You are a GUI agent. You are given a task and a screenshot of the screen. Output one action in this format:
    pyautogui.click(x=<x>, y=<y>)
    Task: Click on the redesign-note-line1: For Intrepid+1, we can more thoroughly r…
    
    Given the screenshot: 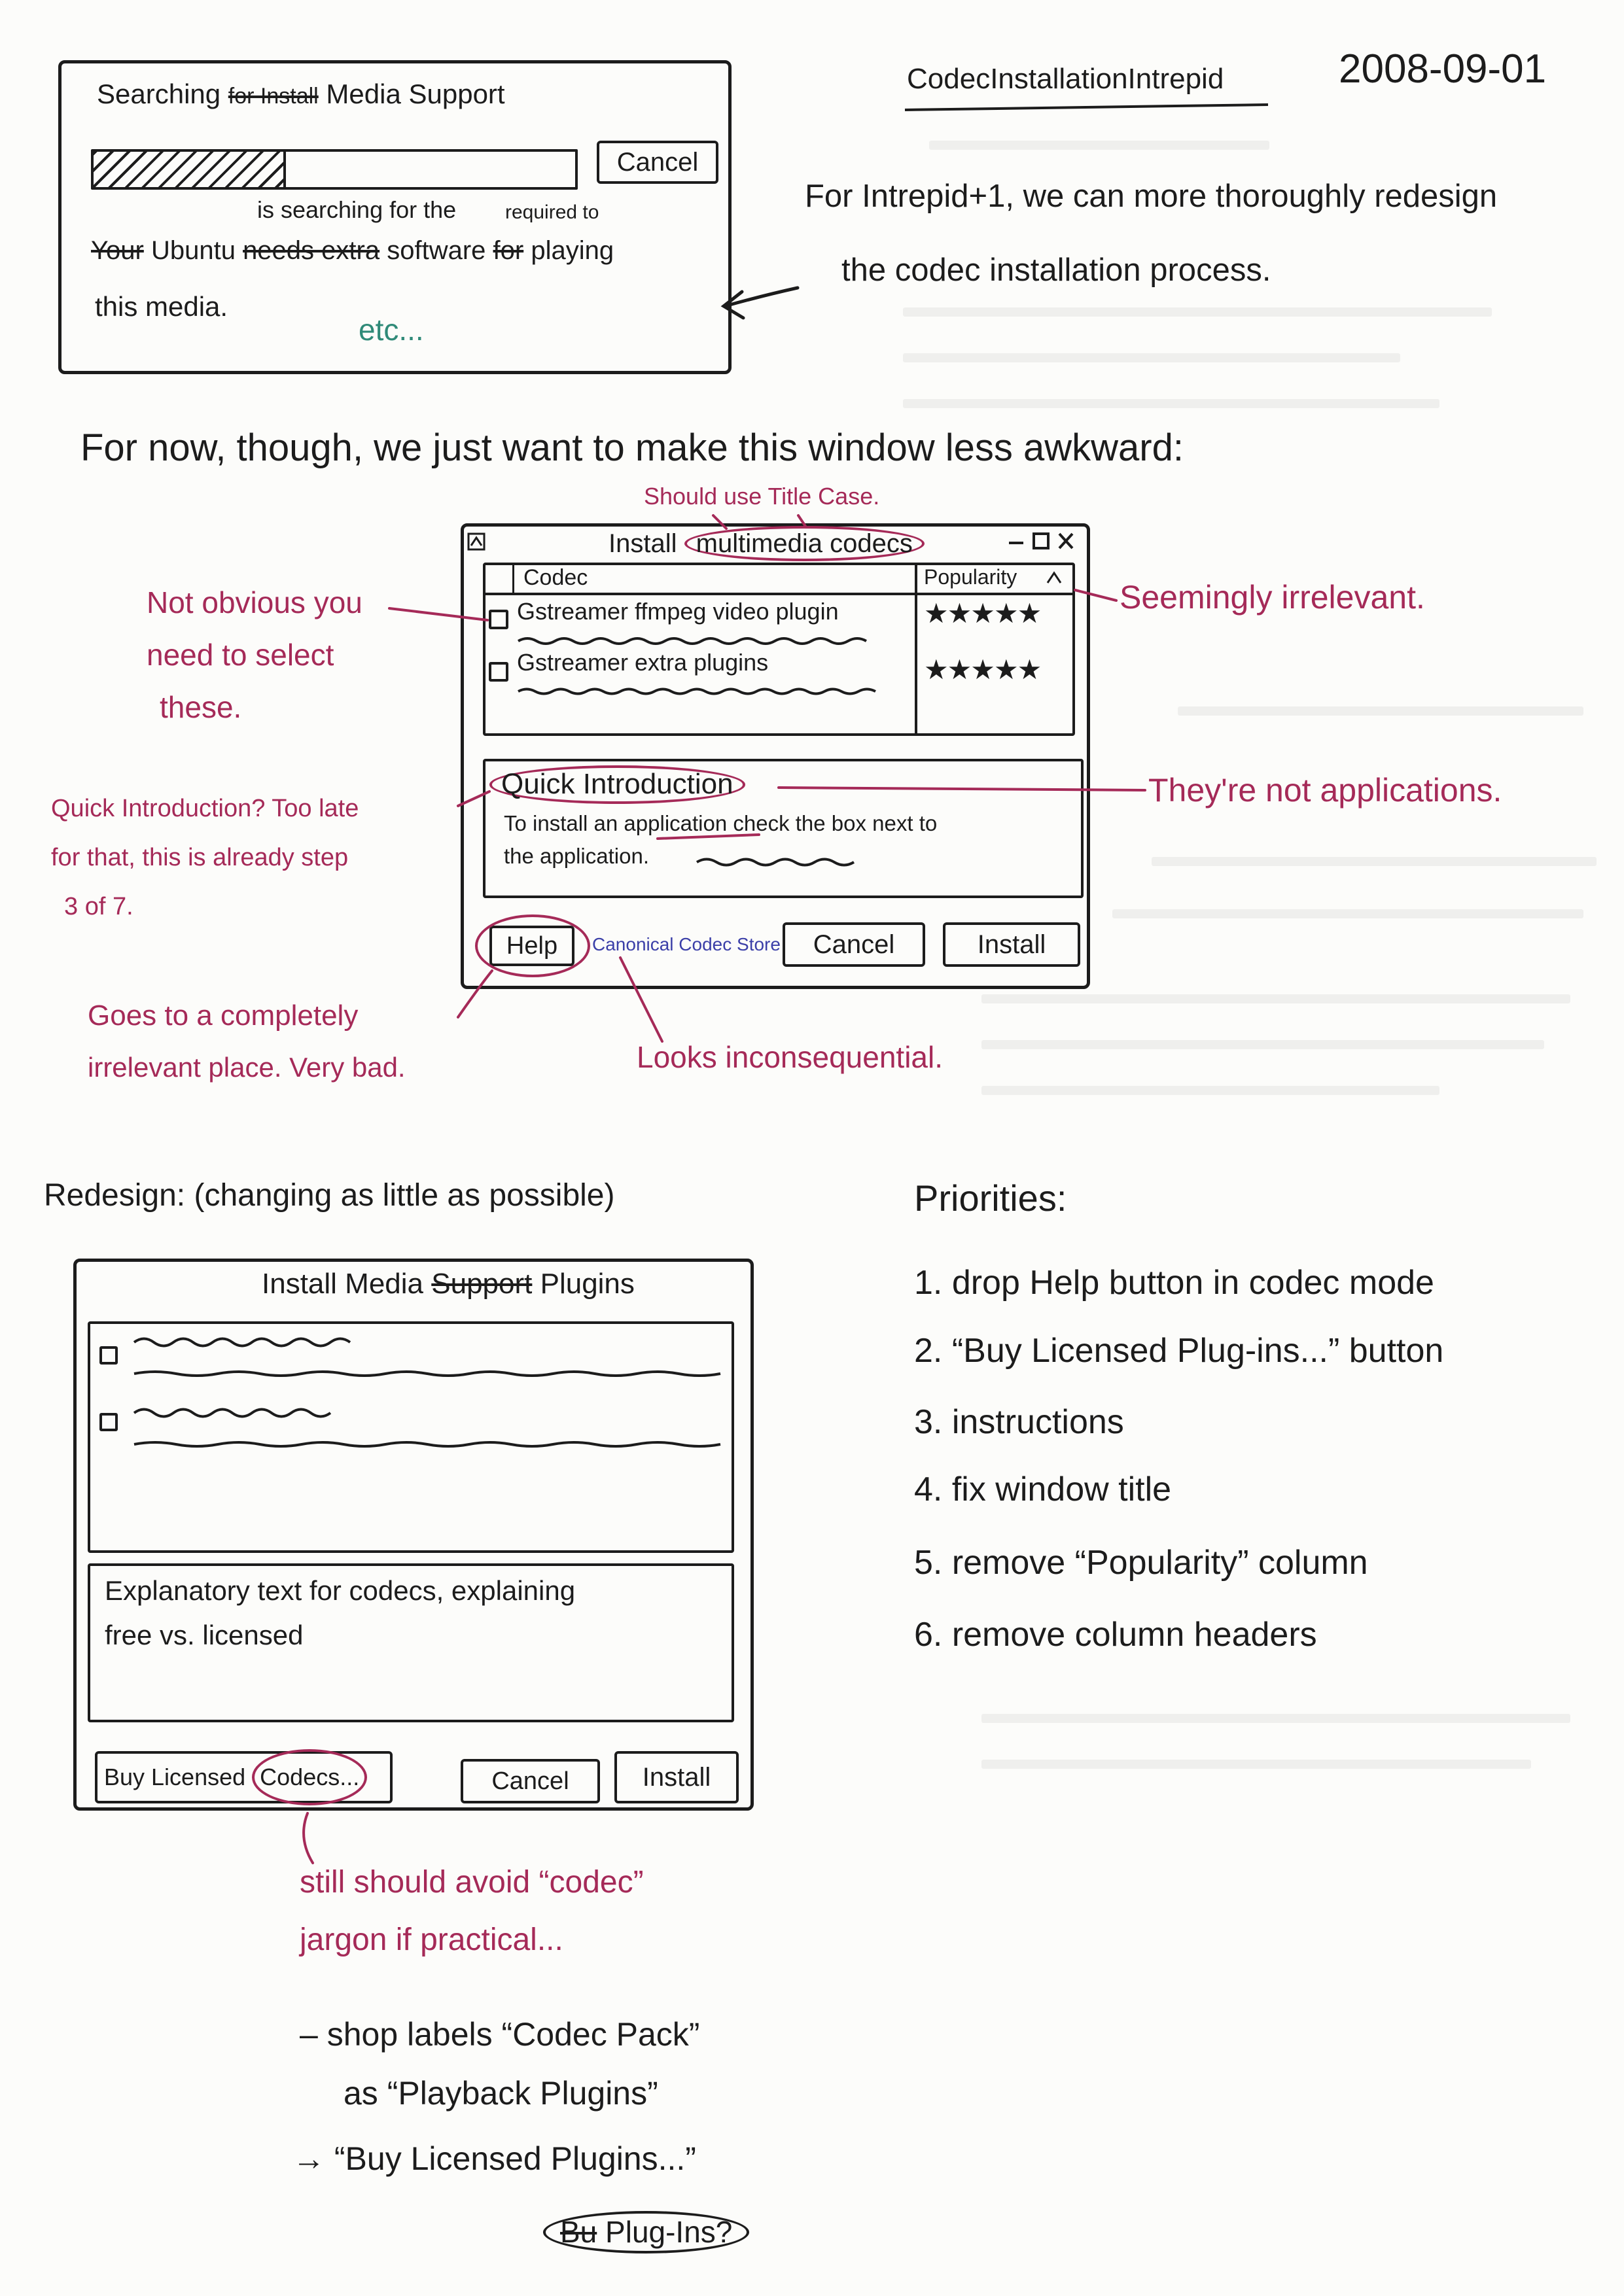 What is the action you would take?
    pyautogui.click(x=1151, y=196)
    